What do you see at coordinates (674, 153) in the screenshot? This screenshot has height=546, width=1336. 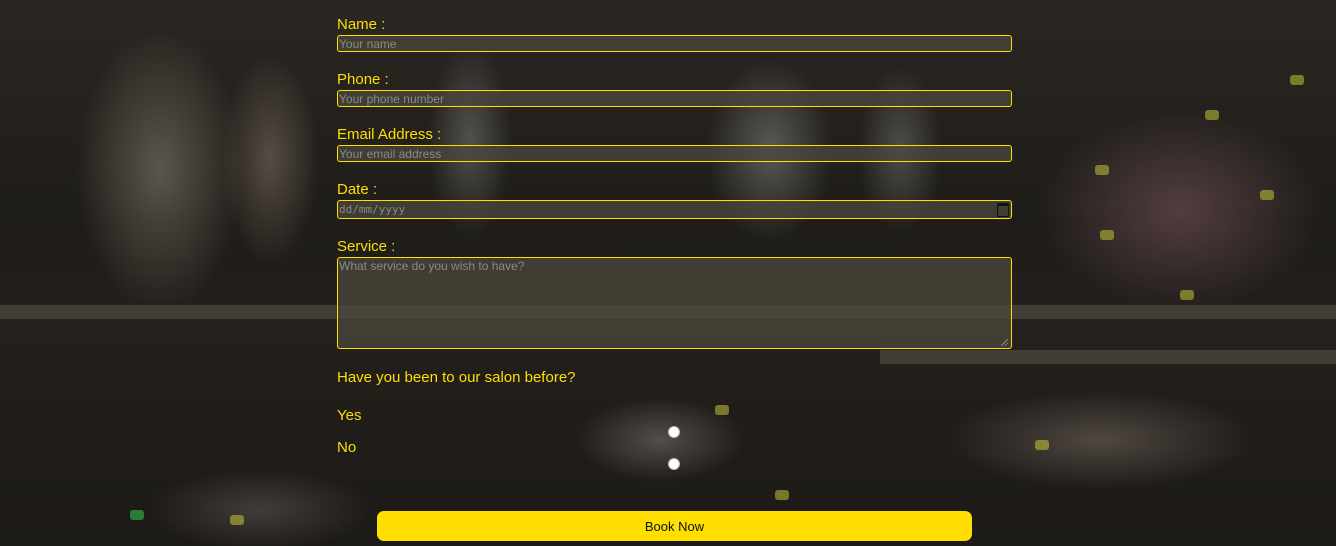 I see `email-input` at bounding box center [674, 153].